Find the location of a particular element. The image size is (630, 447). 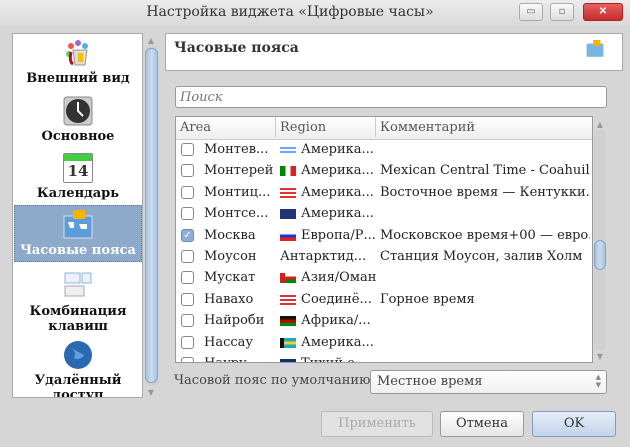

column-header-region: Region is located at coordinates (326, 127).